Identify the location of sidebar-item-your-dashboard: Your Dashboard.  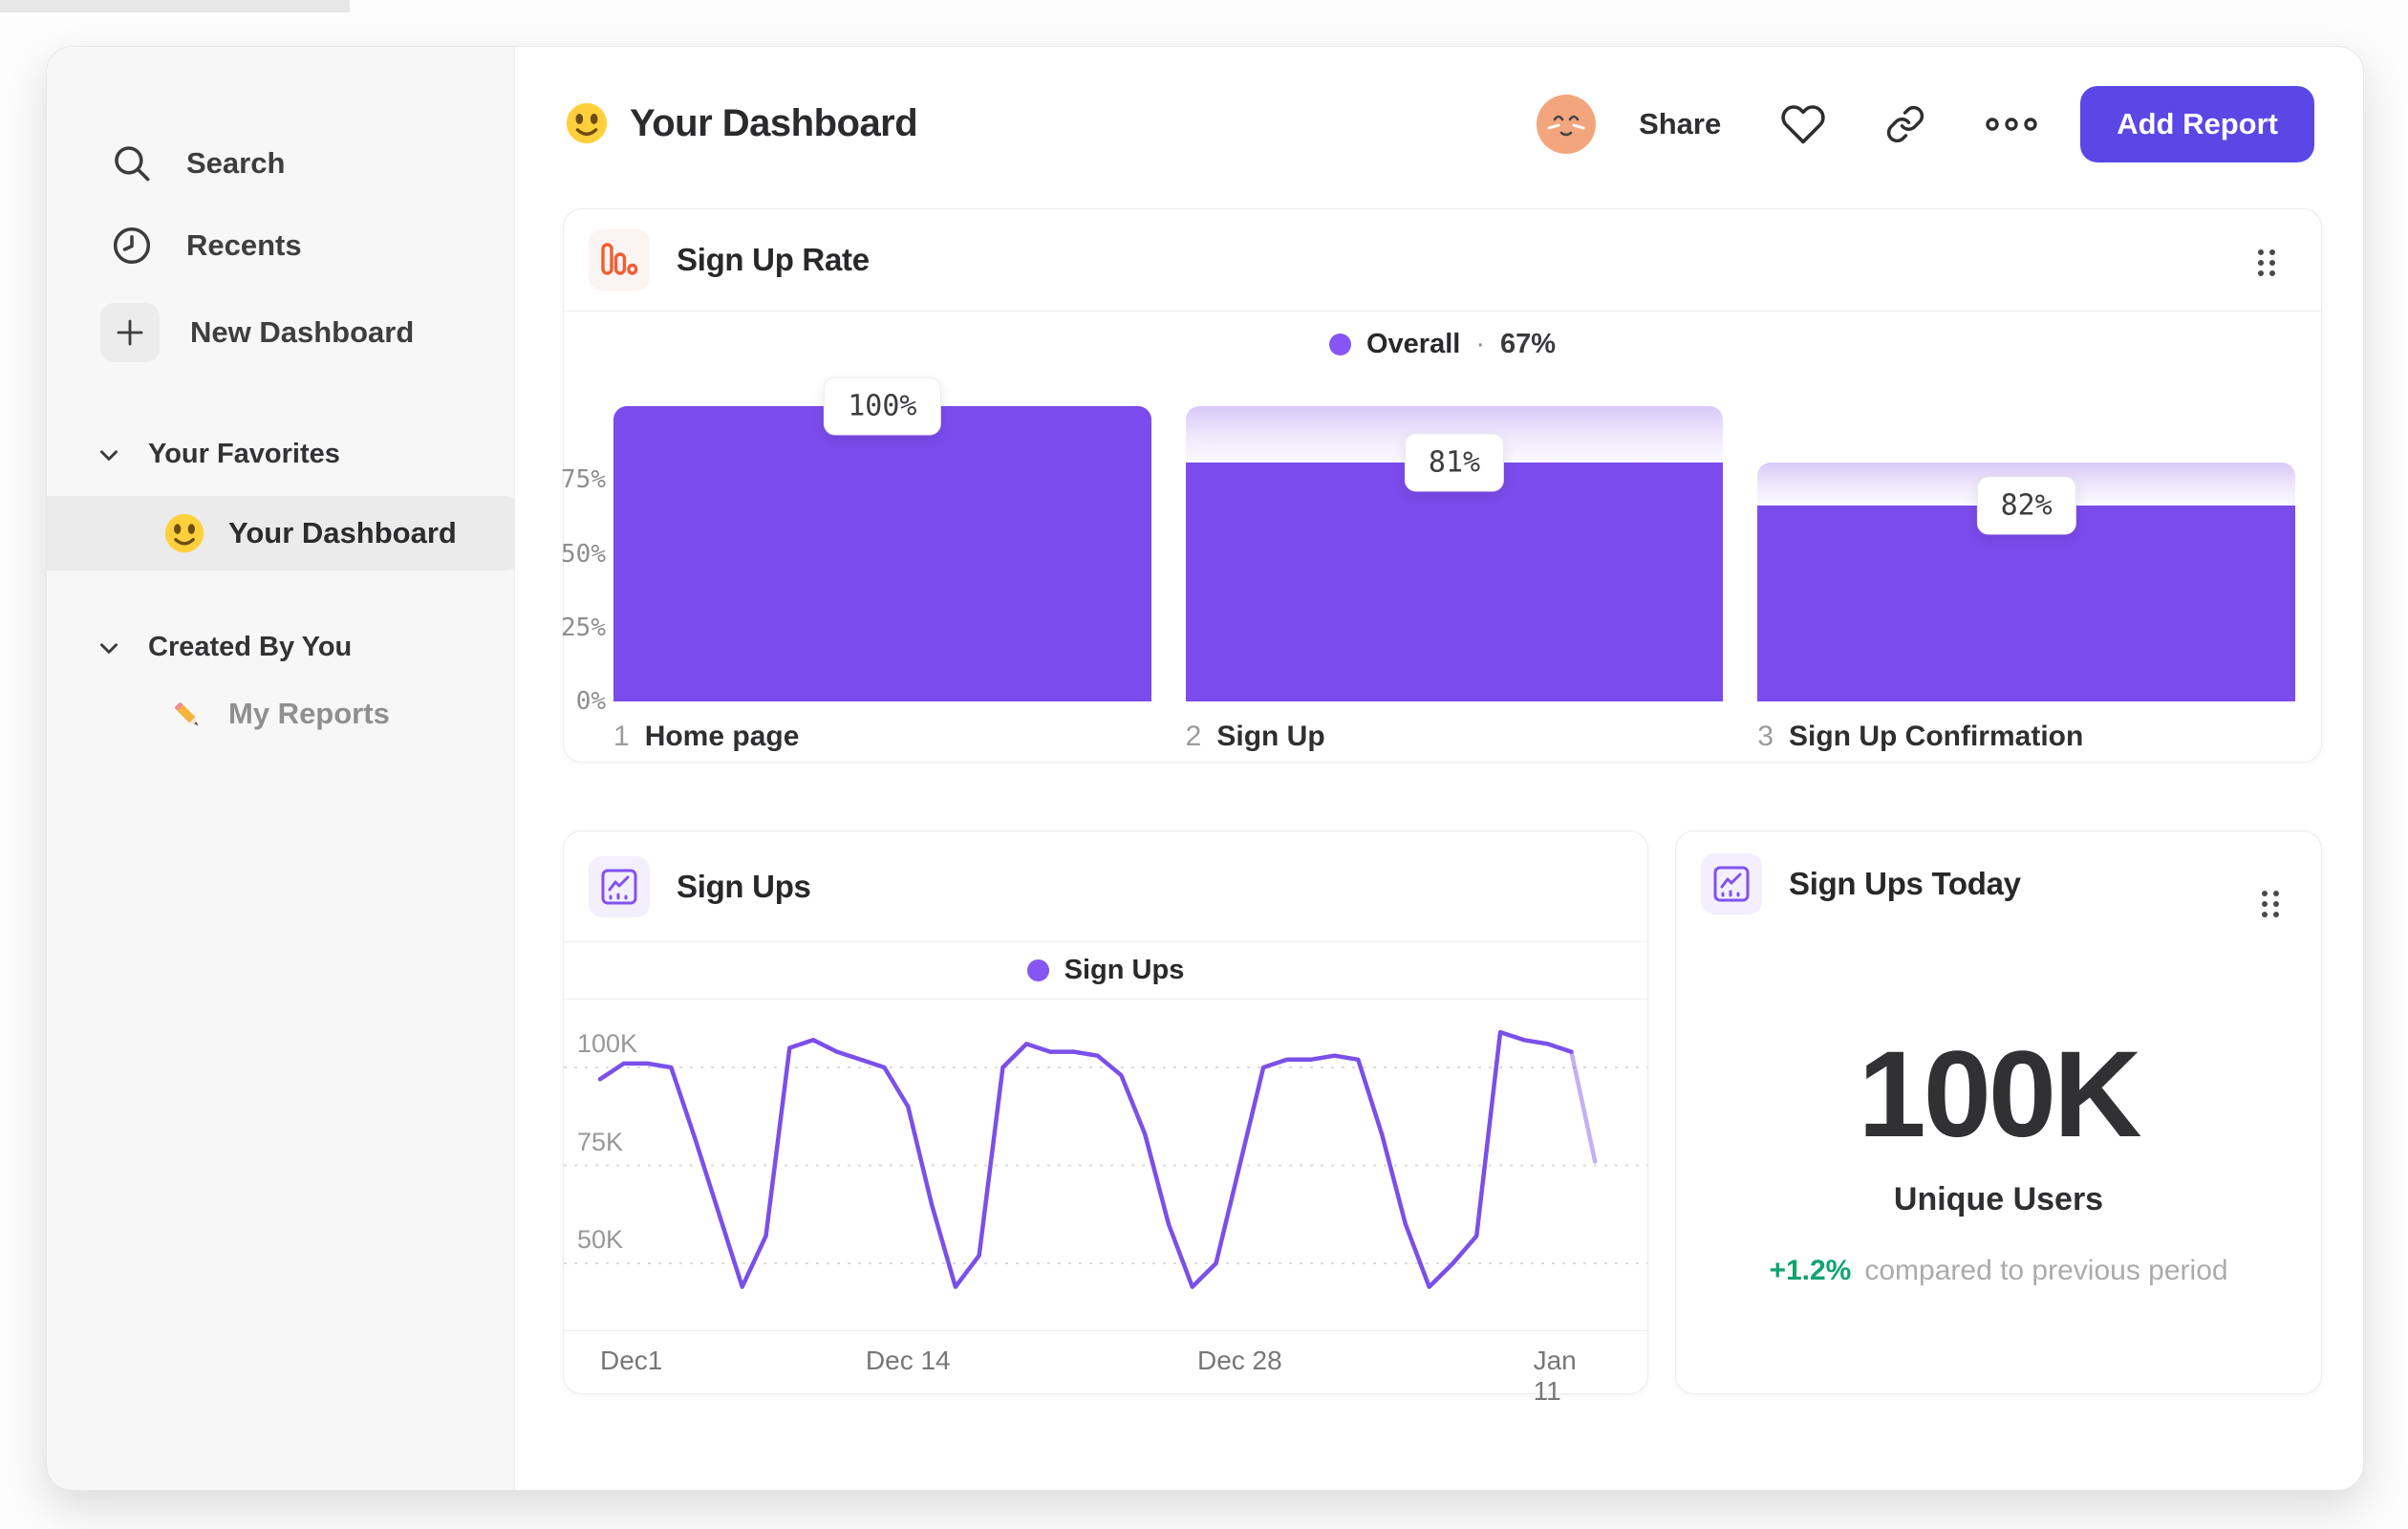
(294, 533).